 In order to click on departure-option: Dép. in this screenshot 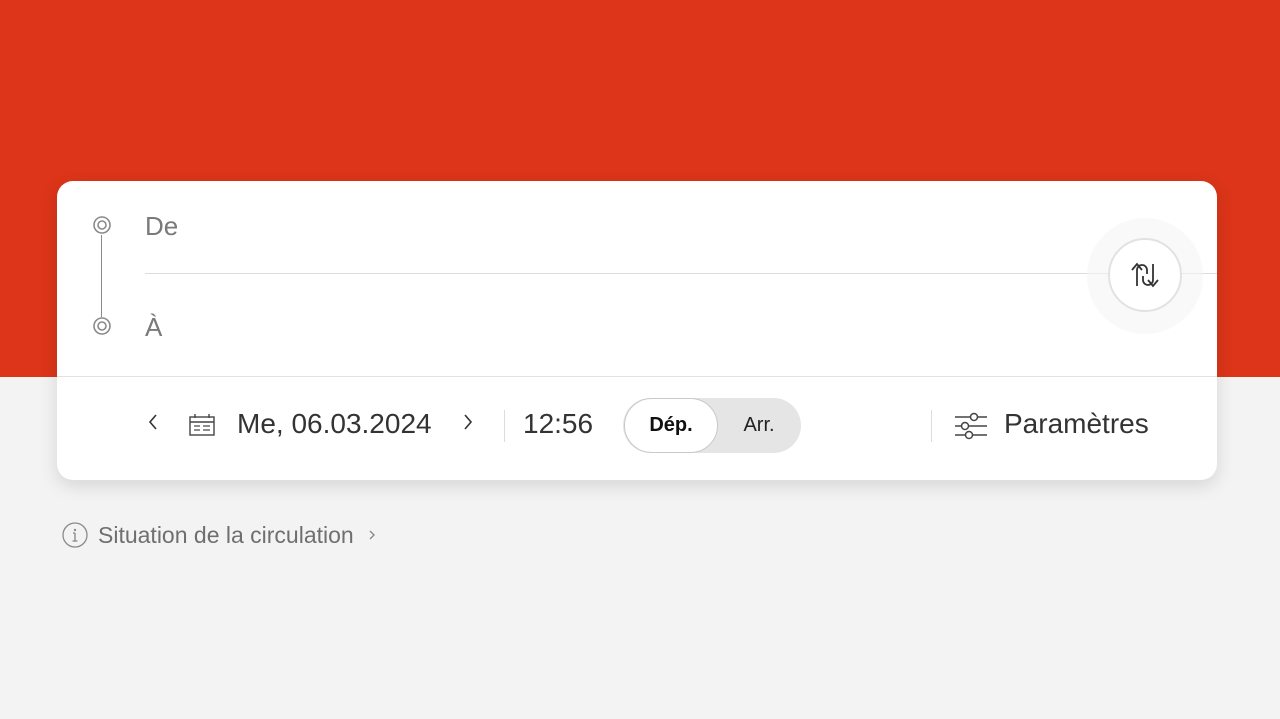, I will do `click(671, 425)`.